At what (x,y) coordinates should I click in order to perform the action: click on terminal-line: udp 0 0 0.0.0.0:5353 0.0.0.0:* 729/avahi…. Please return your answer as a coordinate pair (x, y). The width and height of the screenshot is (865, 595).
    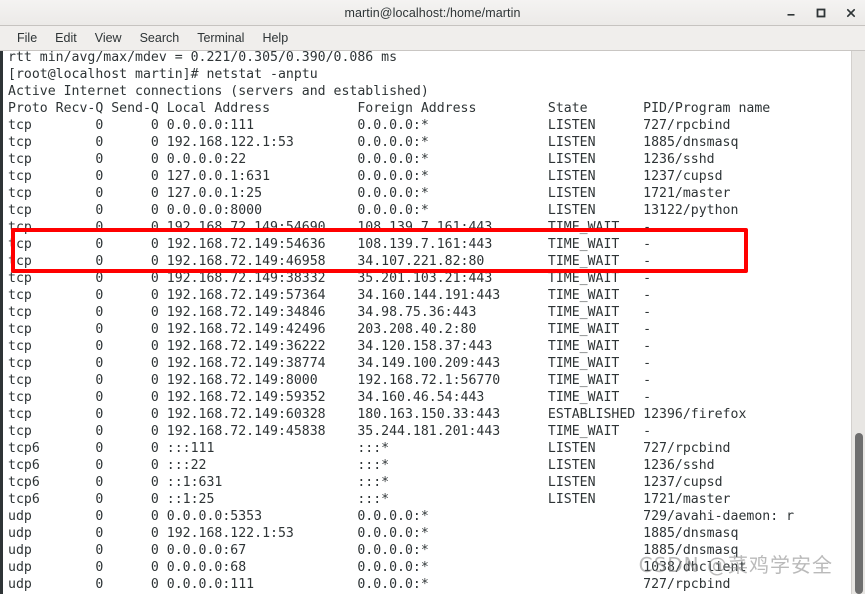
    Looking at the image, I should click on (401, 516).